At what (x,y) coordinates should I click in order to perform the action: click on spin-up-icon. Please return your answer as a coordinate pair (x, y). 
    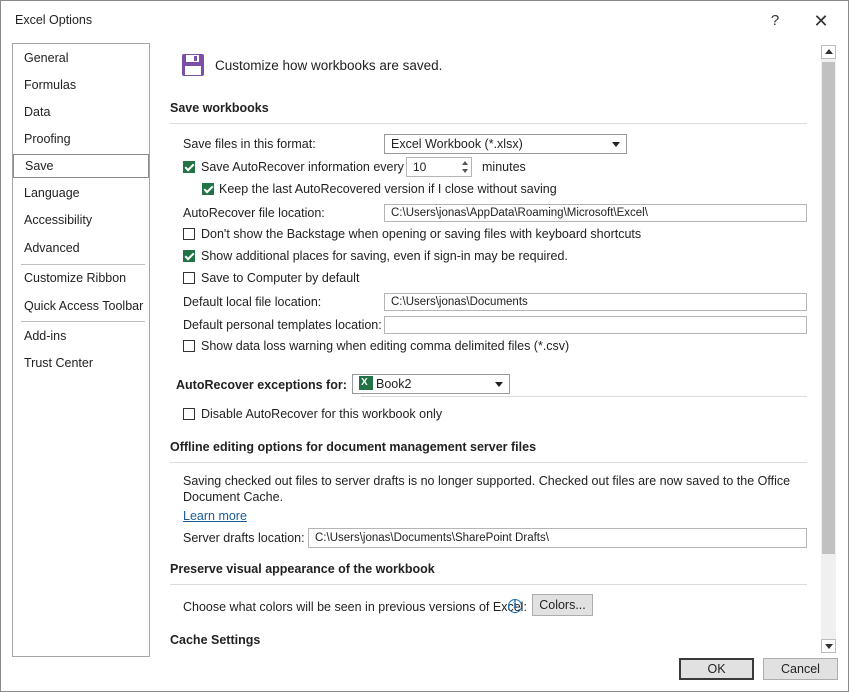
    Looking at the image, I should click on (465, 163).